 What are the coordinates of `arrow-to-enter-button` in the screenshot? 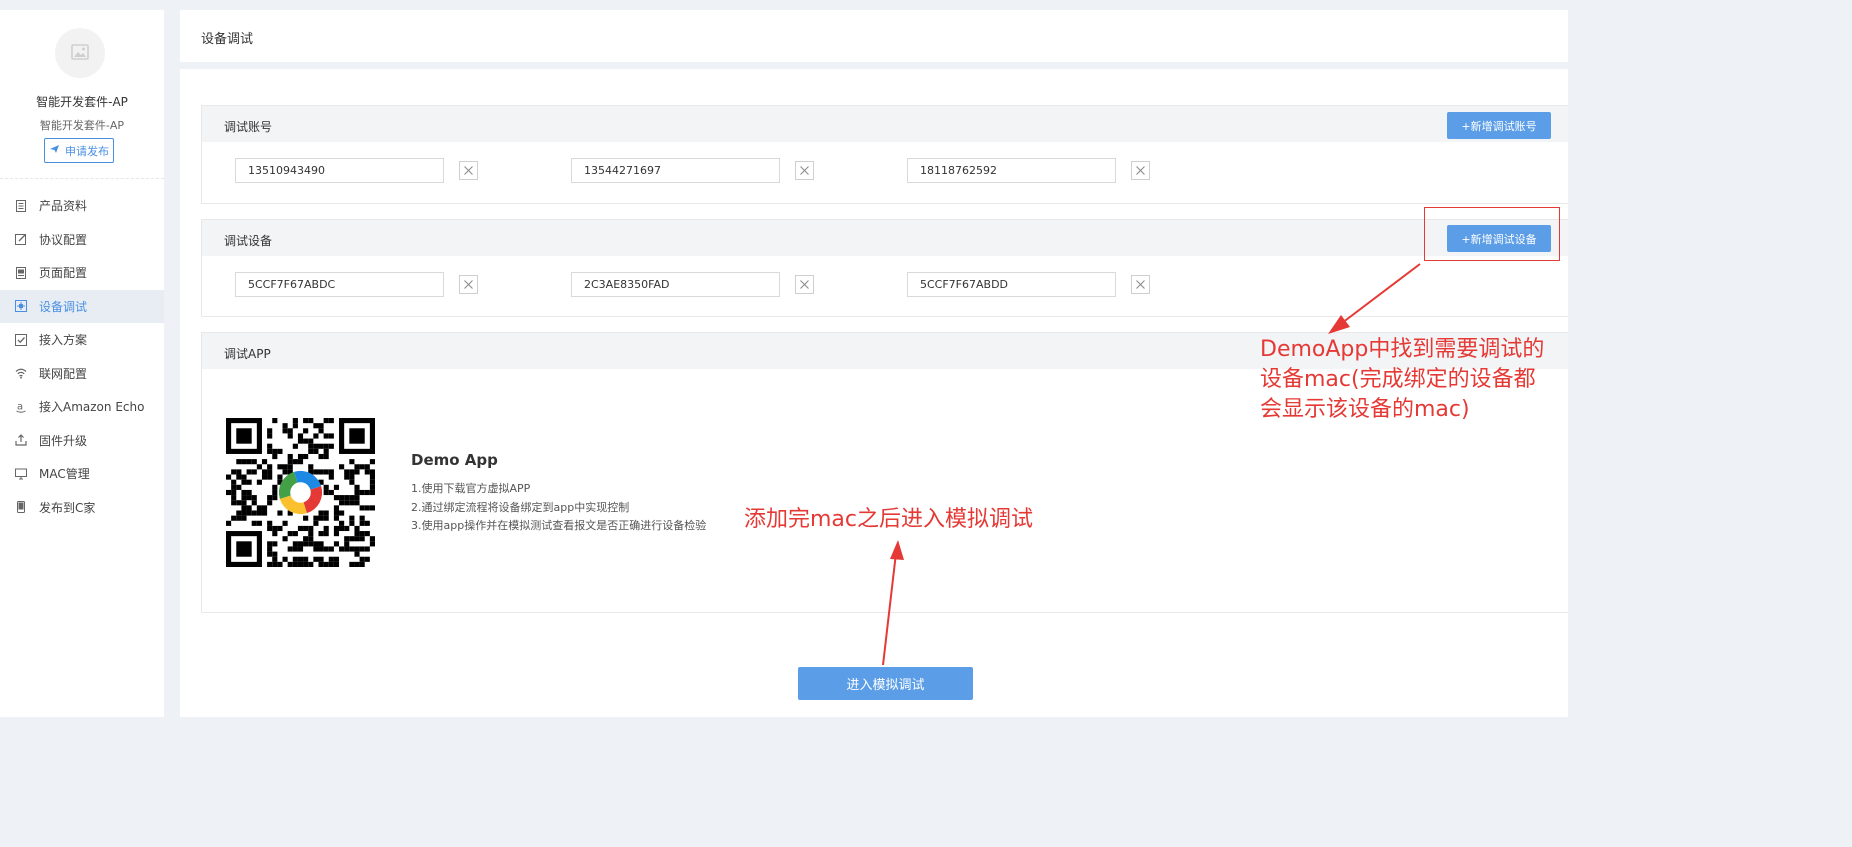 It's located at (893, 603).